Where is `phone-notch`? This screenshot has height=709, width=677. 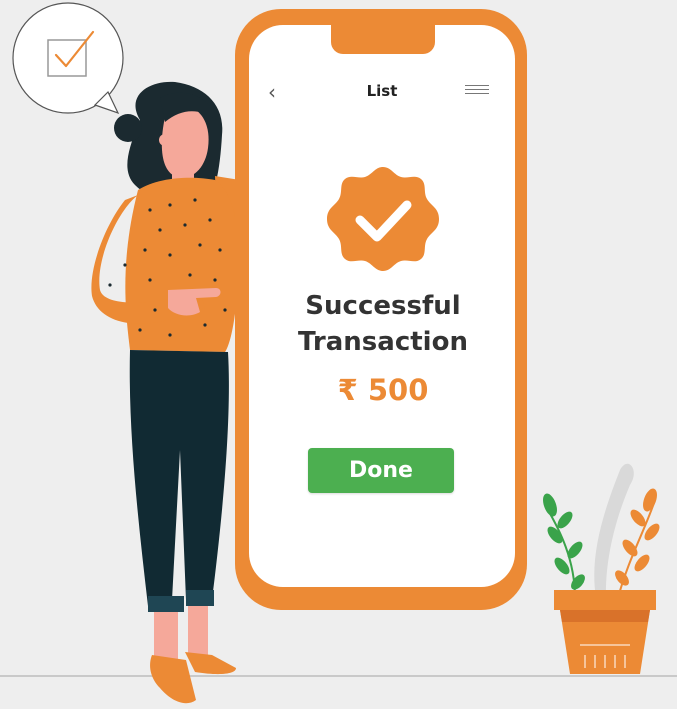
phone-notch is located at coordinates (383, 37).